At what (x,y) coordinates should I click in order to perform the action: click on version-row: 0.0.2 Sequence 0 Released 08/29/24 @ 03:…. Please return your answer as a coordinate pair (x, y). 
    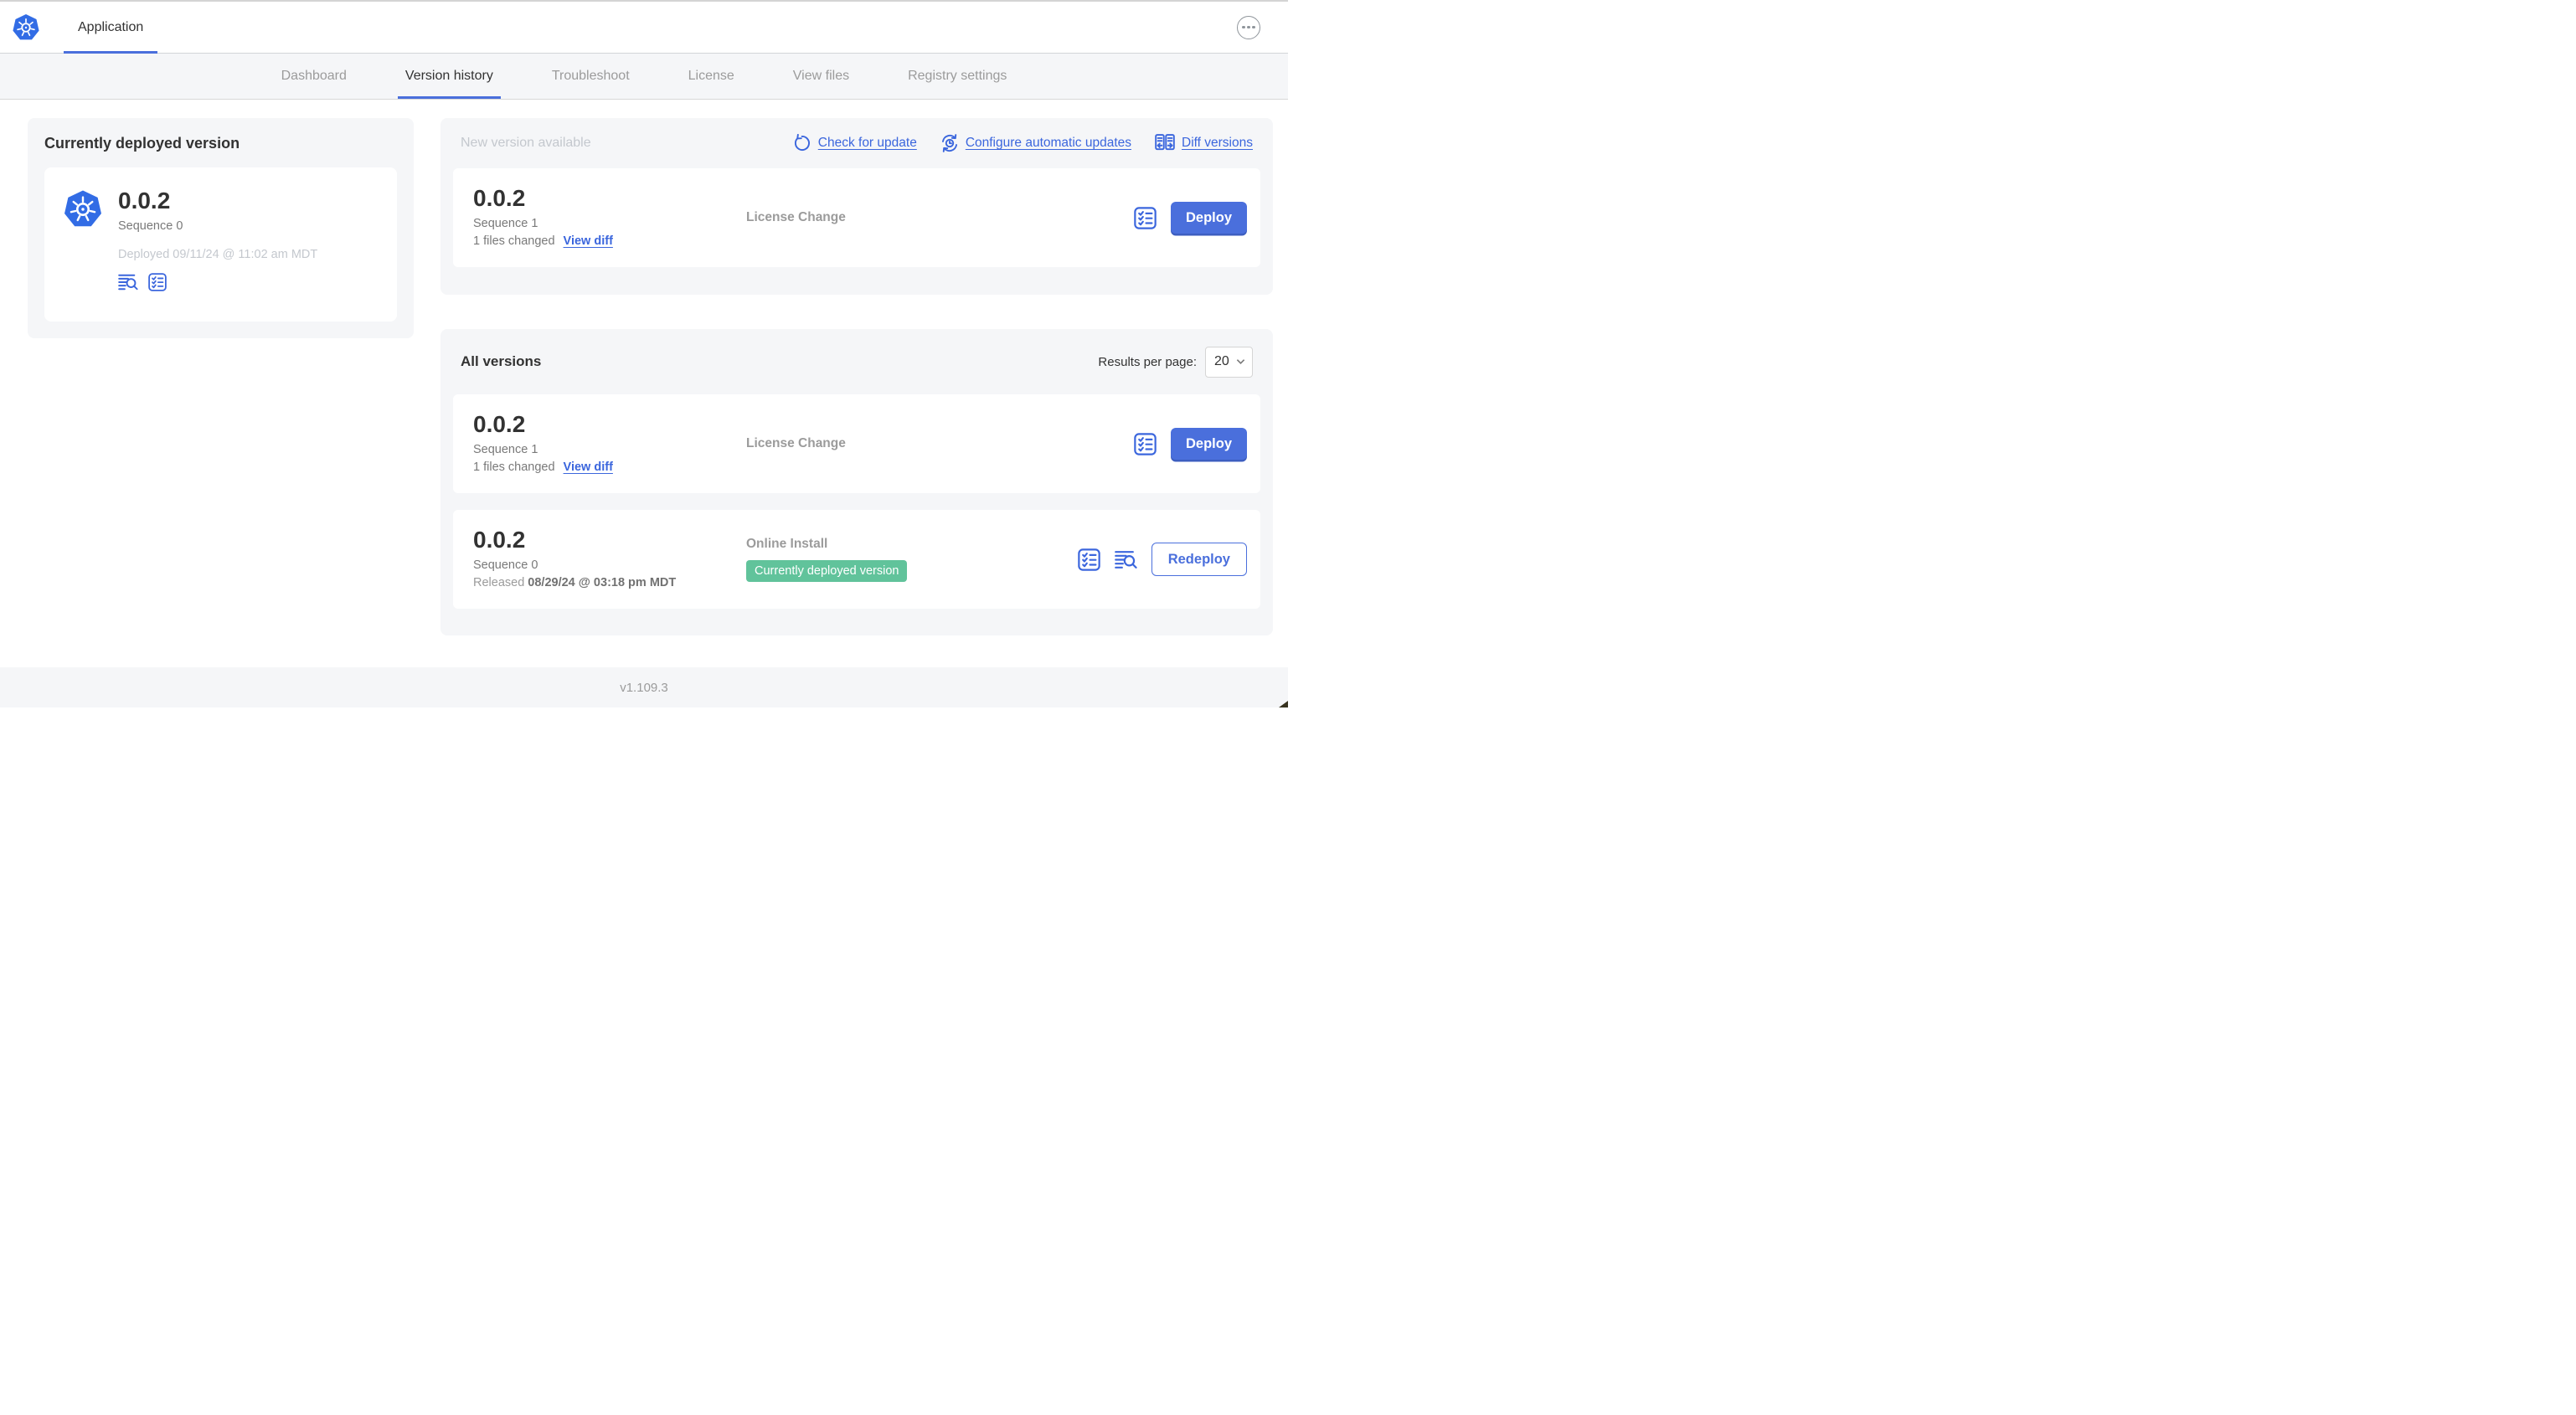
    Looking at the image, I should click on (856, 559).